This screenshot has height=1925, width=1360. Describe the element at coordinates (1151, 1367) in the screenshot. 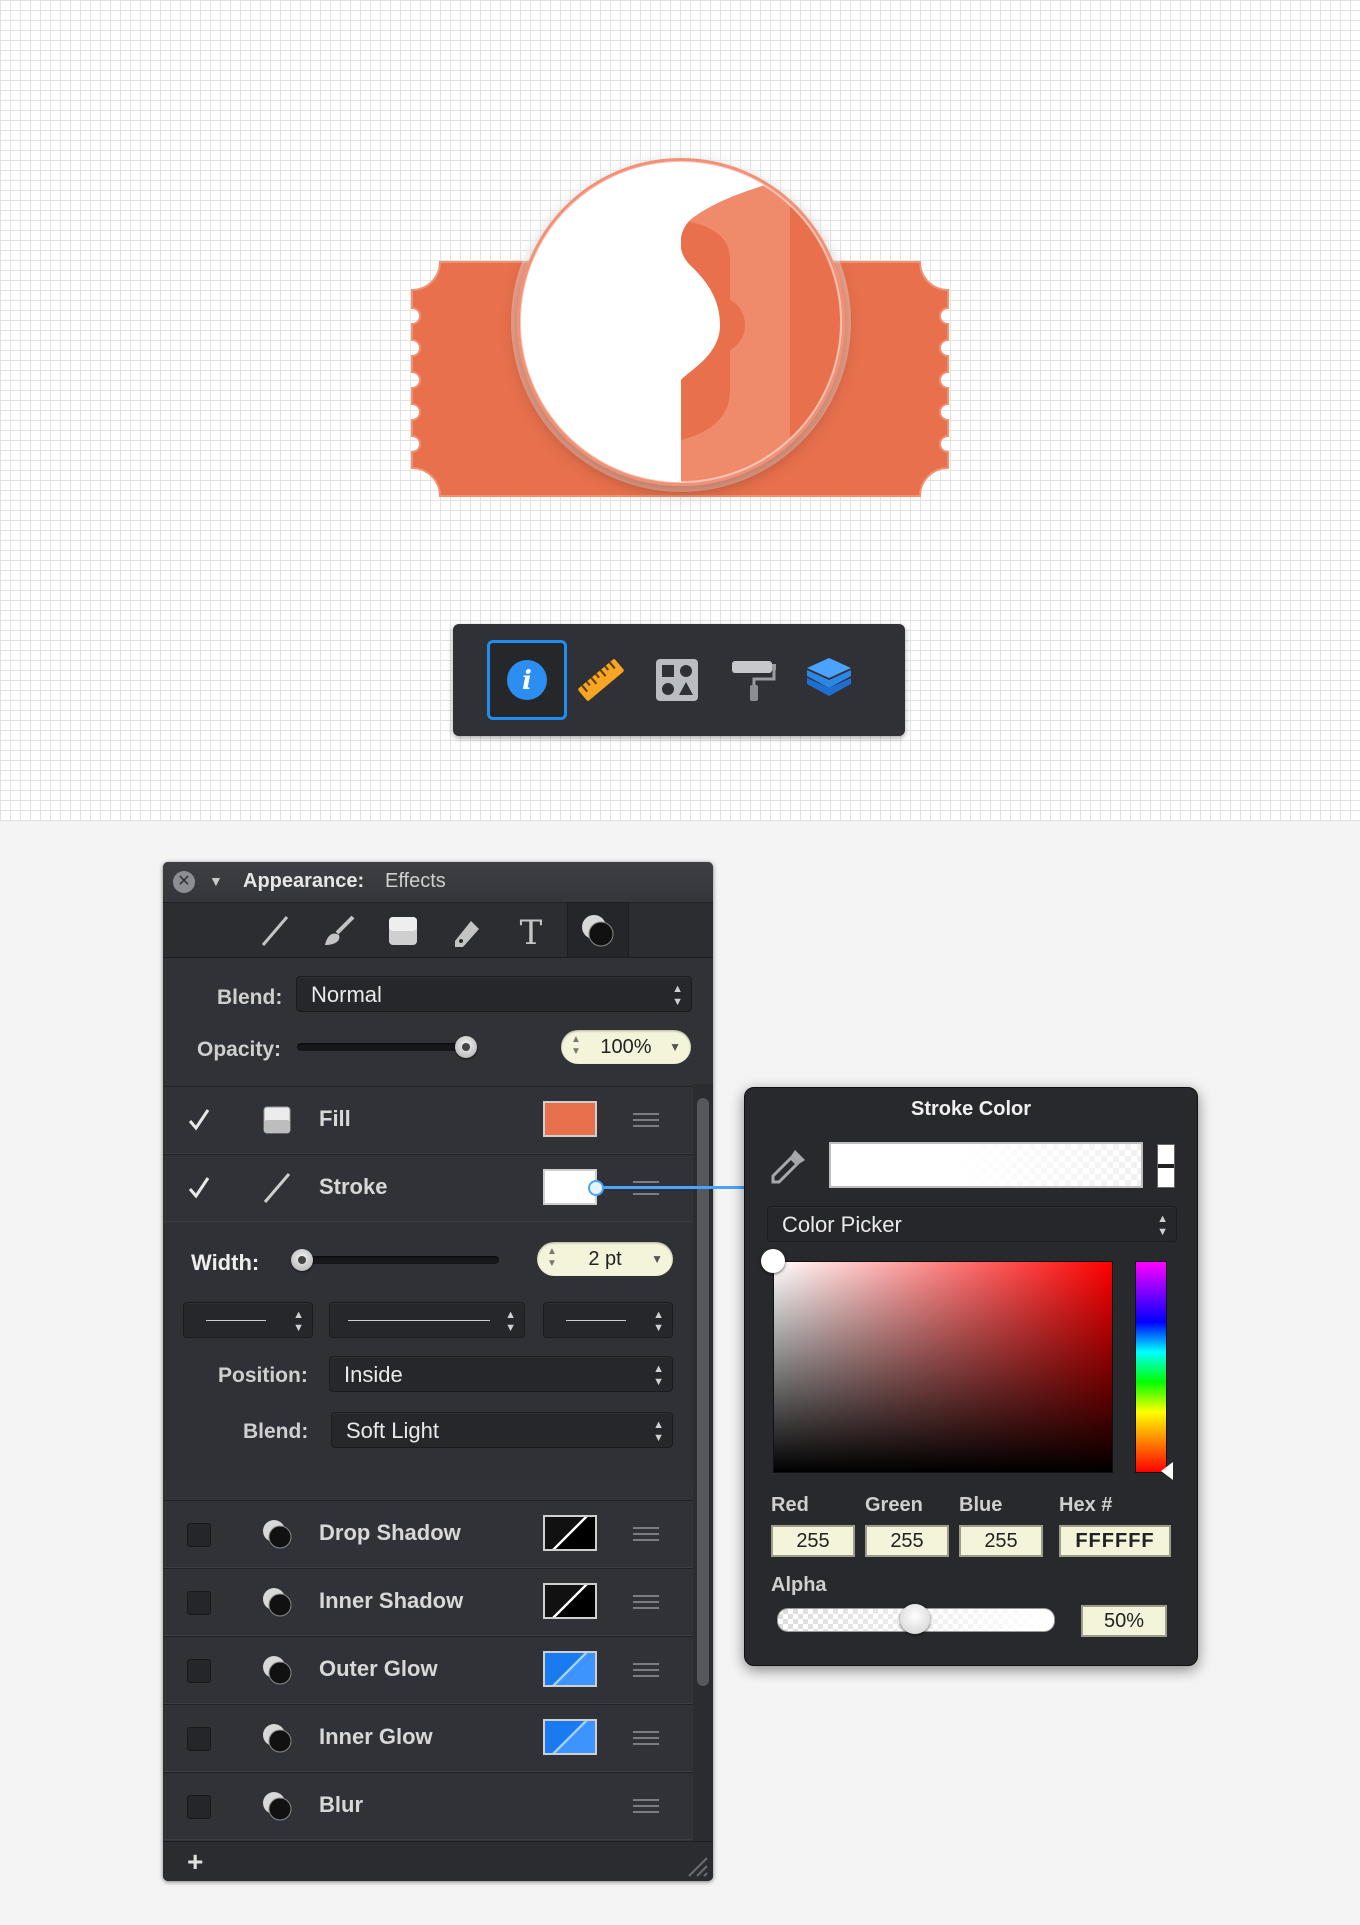

I see `hue-slider` at that location.